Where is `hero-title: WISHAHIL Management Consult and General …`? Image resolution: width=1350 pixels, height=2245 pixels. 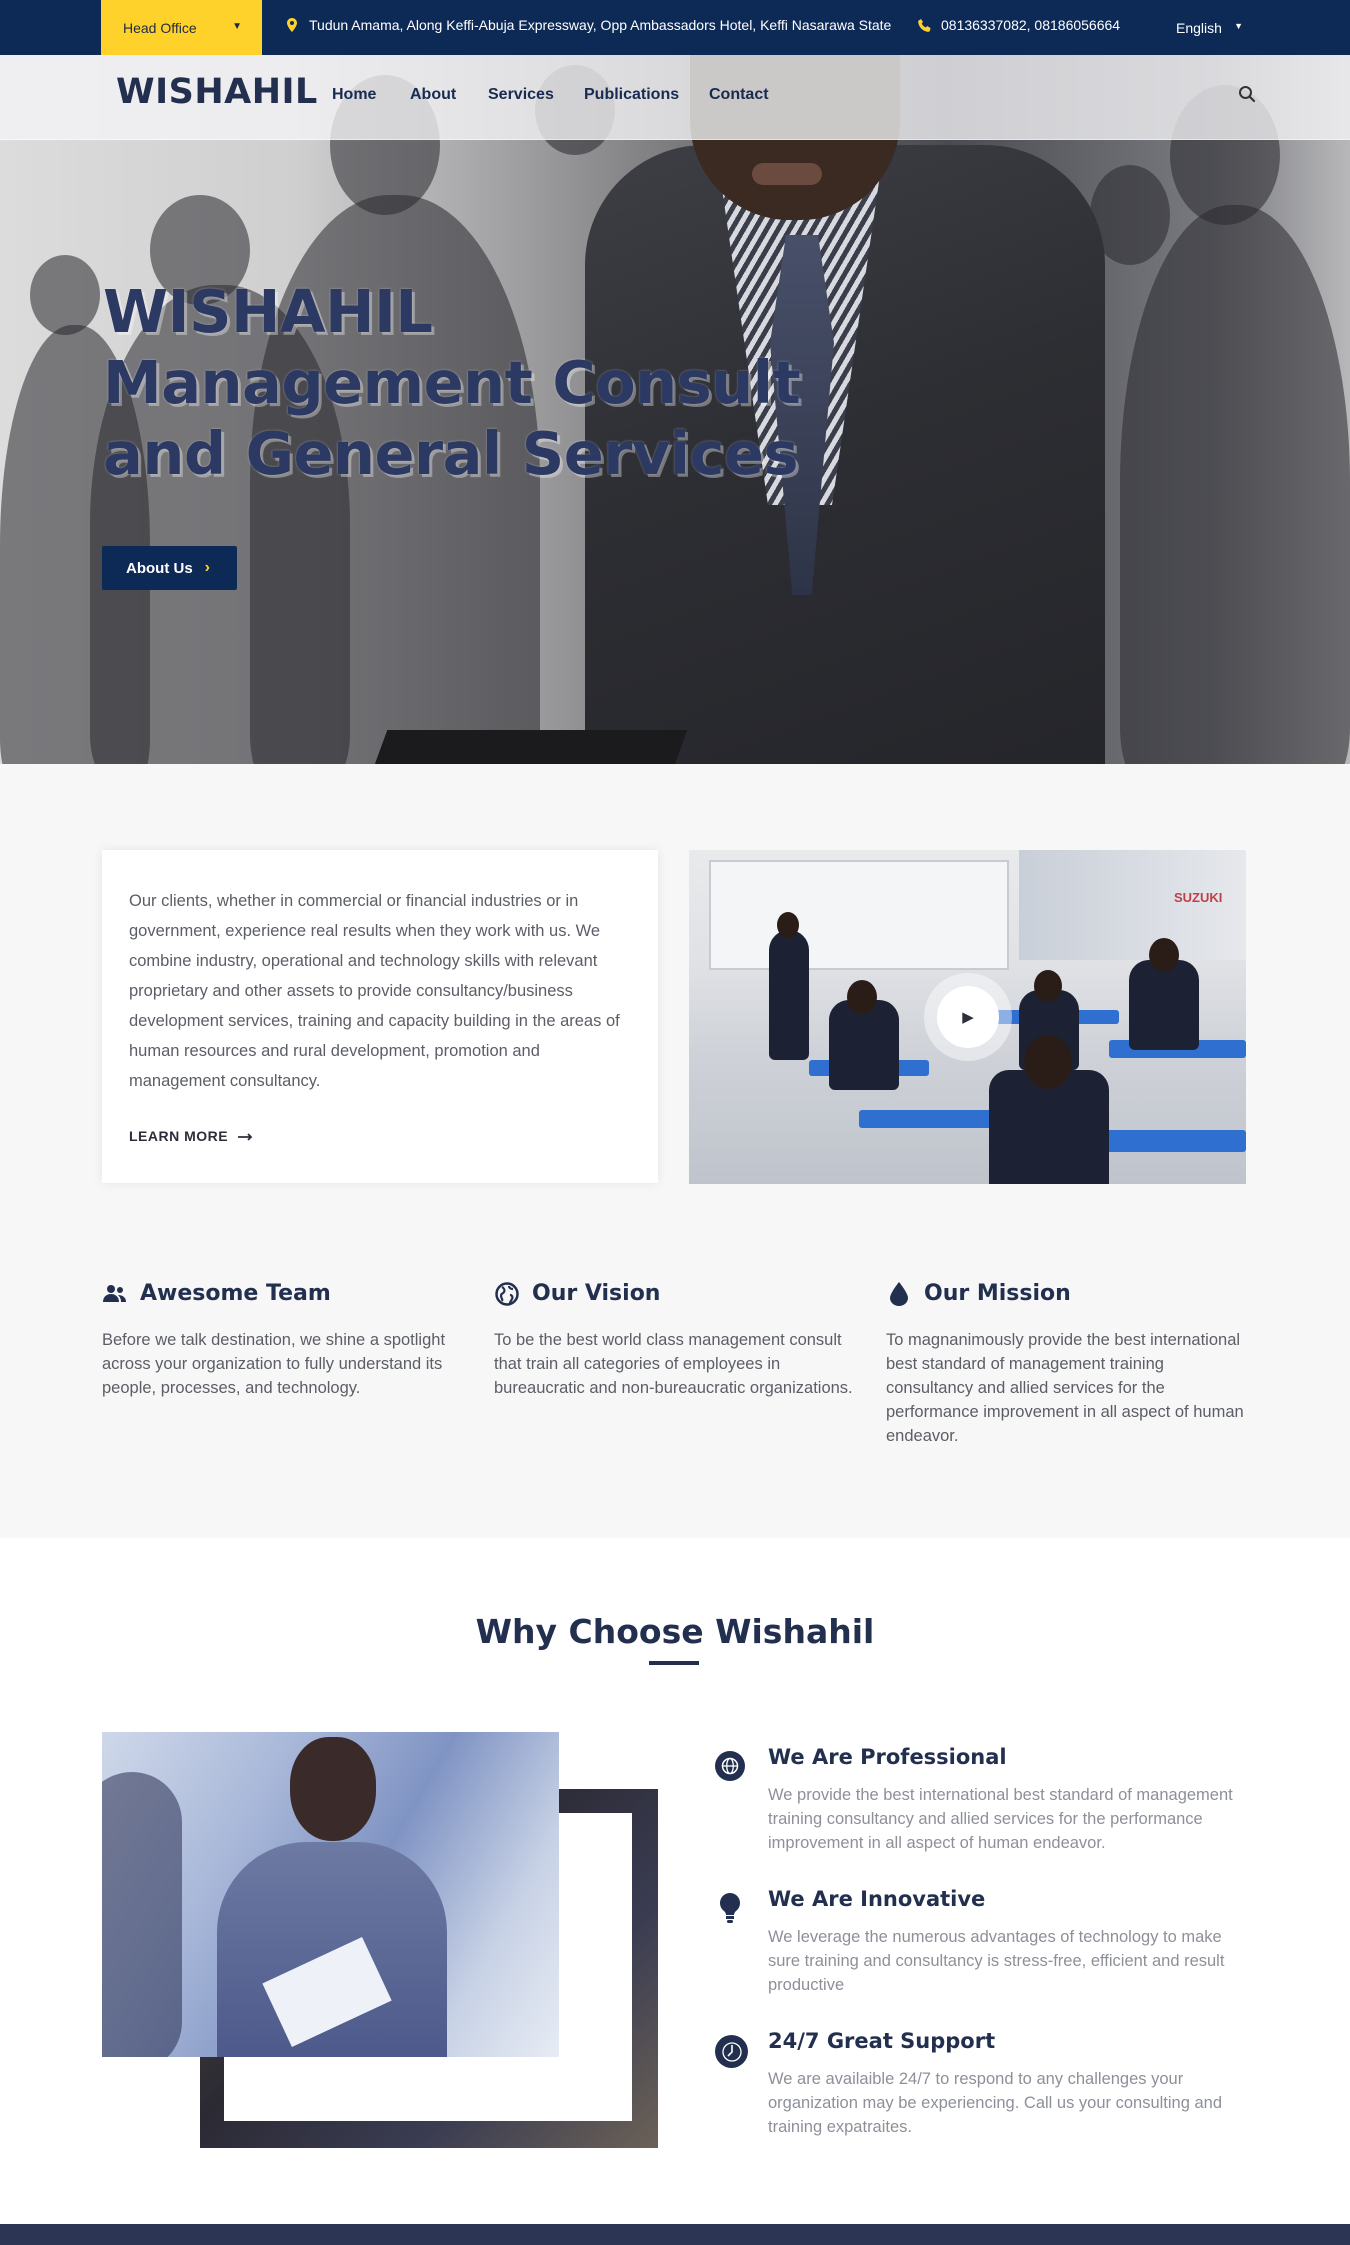
hero-title: WISHAHIL Management Consult and General … is located at coordinates (452, 382).